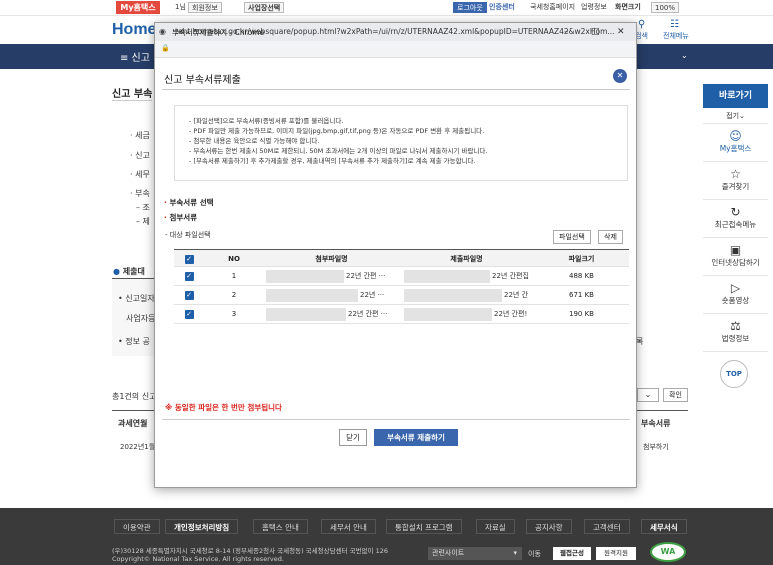 The image size is (773, 565). I want to click on footer-link-office: 세무서 안내, so click(348, 526).